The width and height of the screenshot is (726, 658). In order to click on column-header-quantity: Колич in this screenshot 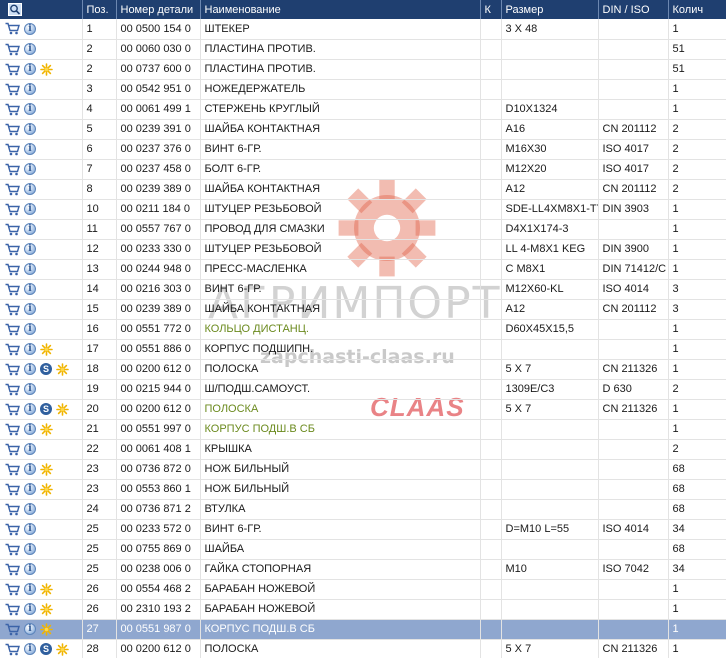, I will do `click(697, 9)`.